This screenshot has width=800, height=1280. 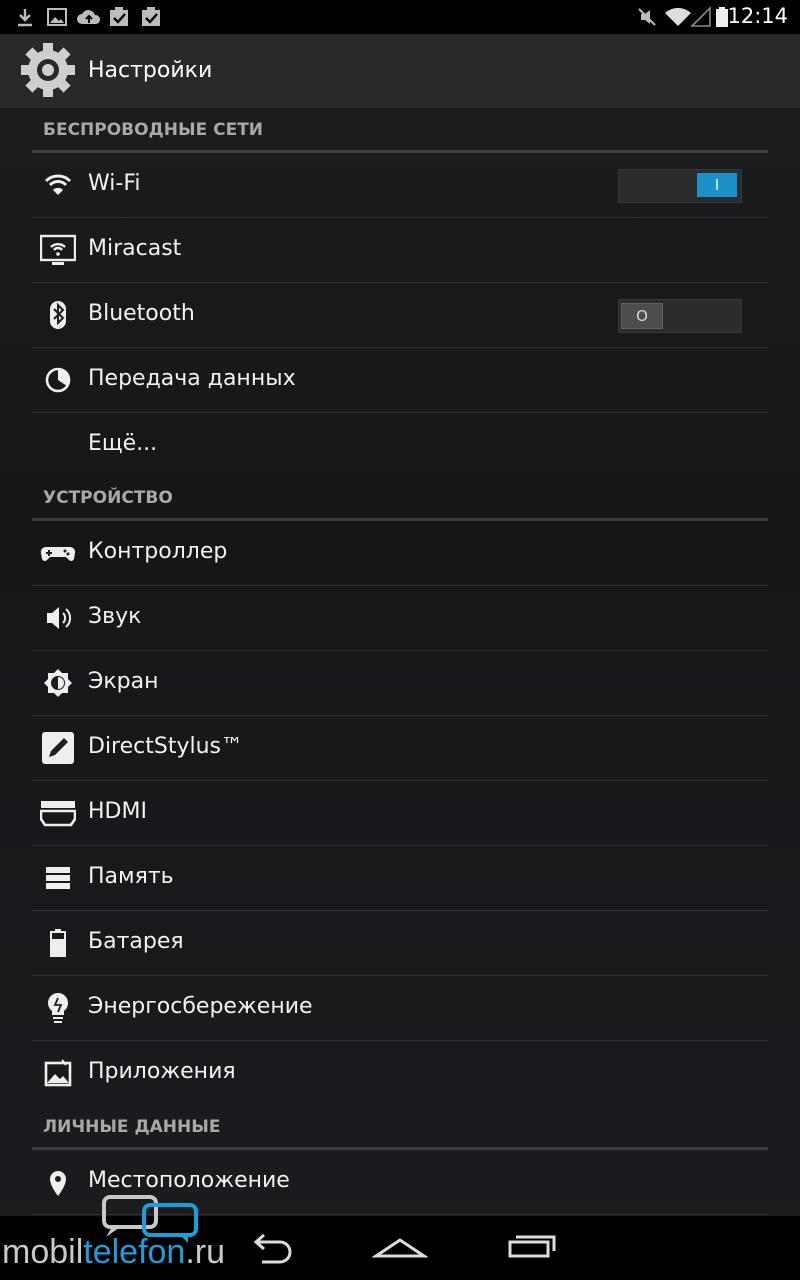 I want to click on bluetooth-toggle: O, so click(x=680, y=316).